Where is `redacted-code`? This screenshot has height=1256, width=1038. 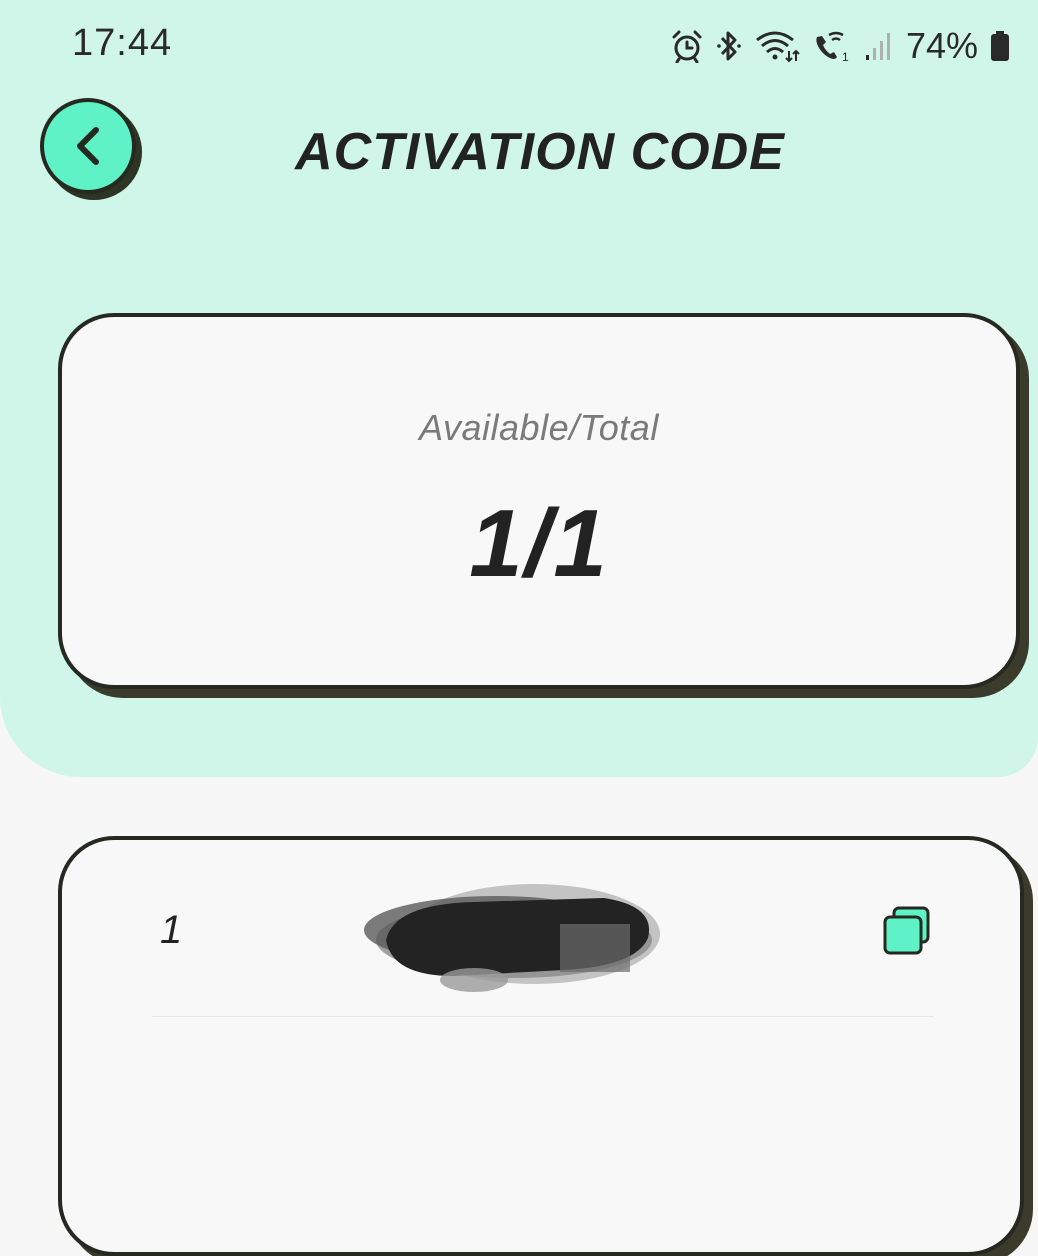
redacted-code is located at coordinates (514, 933).